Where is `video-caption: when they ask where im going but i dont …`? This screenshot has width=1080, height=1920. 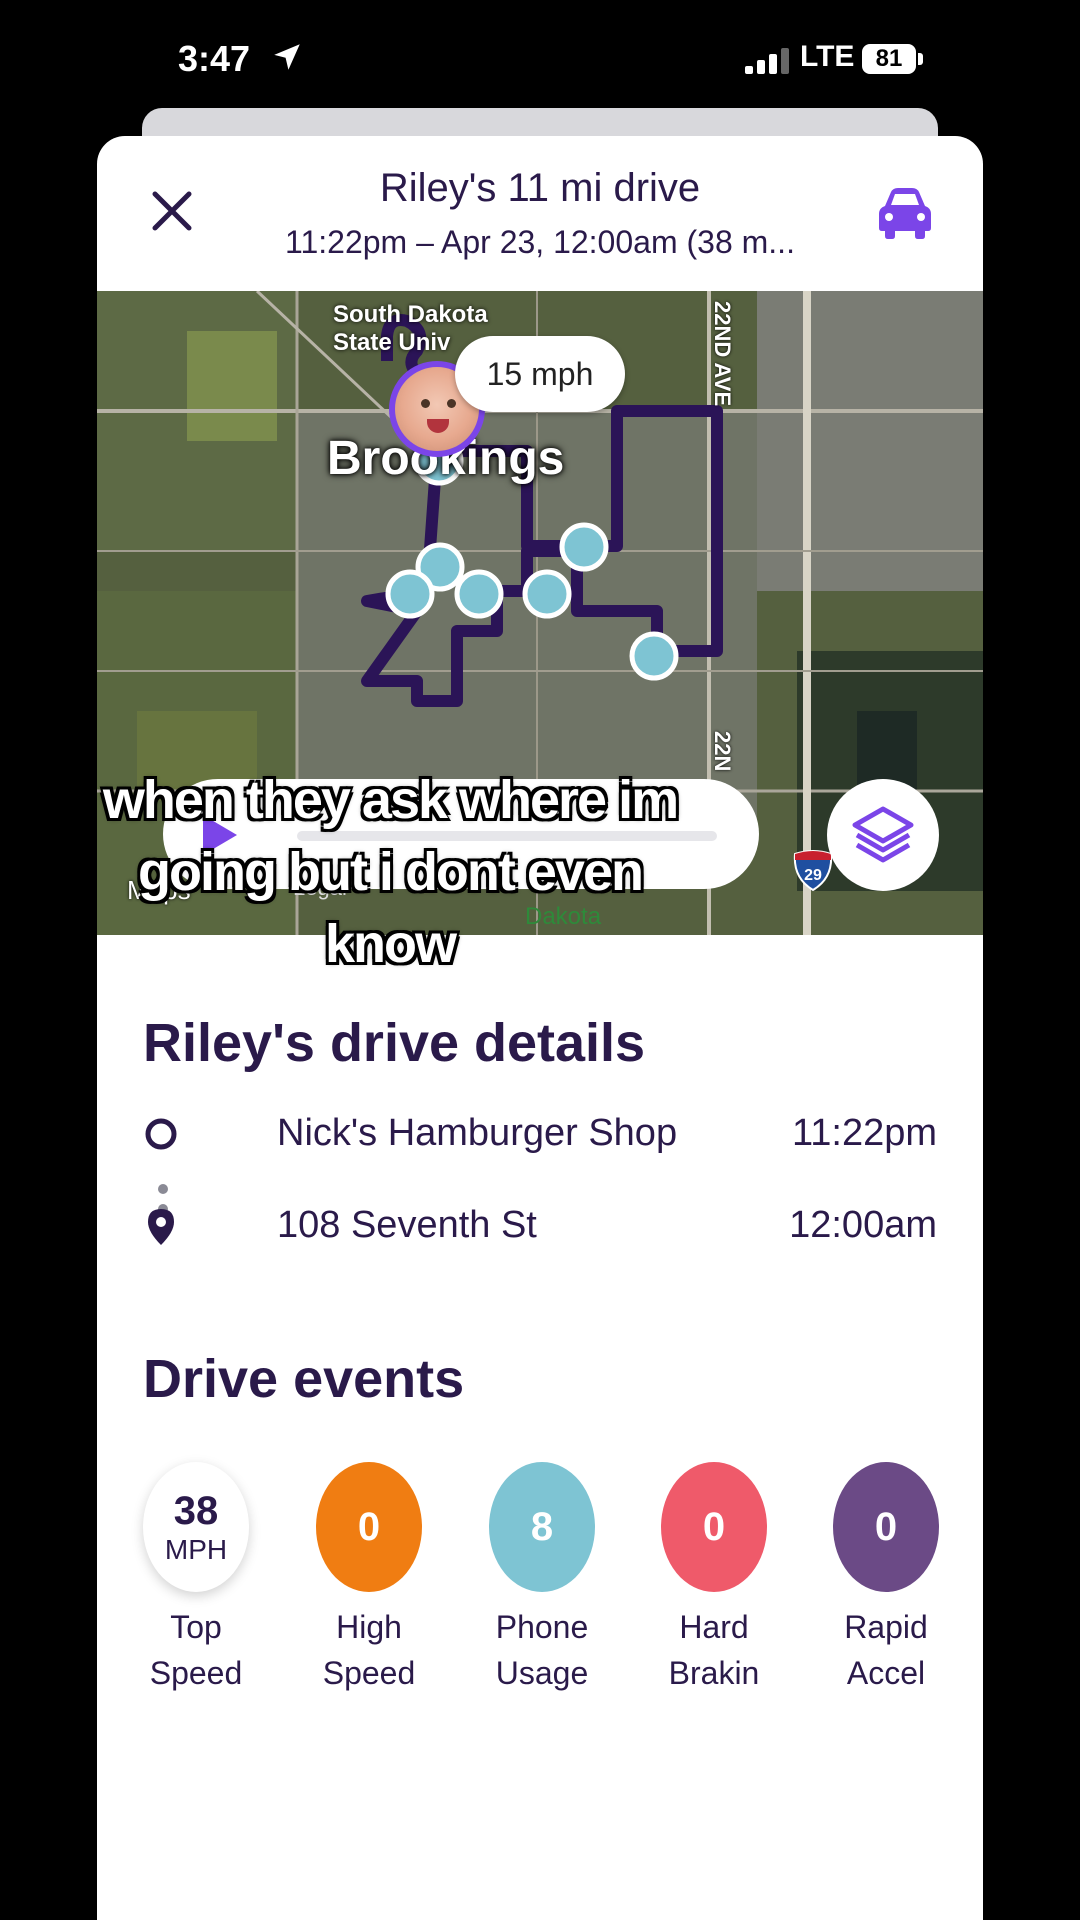
video-caption: when they ask where im going but i dont … is located at coordinates (390, 872).